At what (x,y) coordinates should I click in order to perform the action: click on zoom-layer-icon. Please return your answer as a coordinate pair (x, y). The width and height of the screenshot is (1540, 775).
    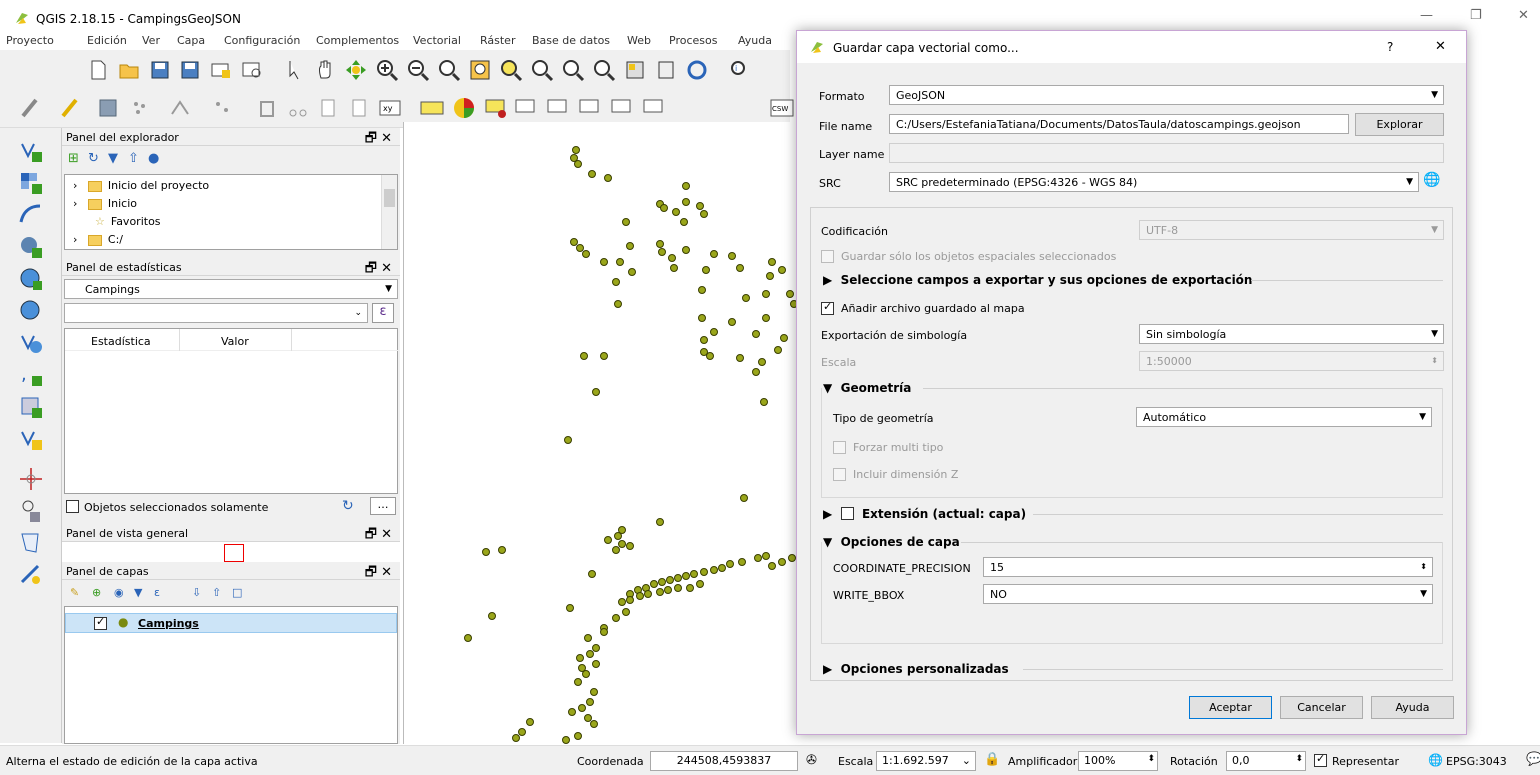
    Looking at the image, I should click on (542, 70).